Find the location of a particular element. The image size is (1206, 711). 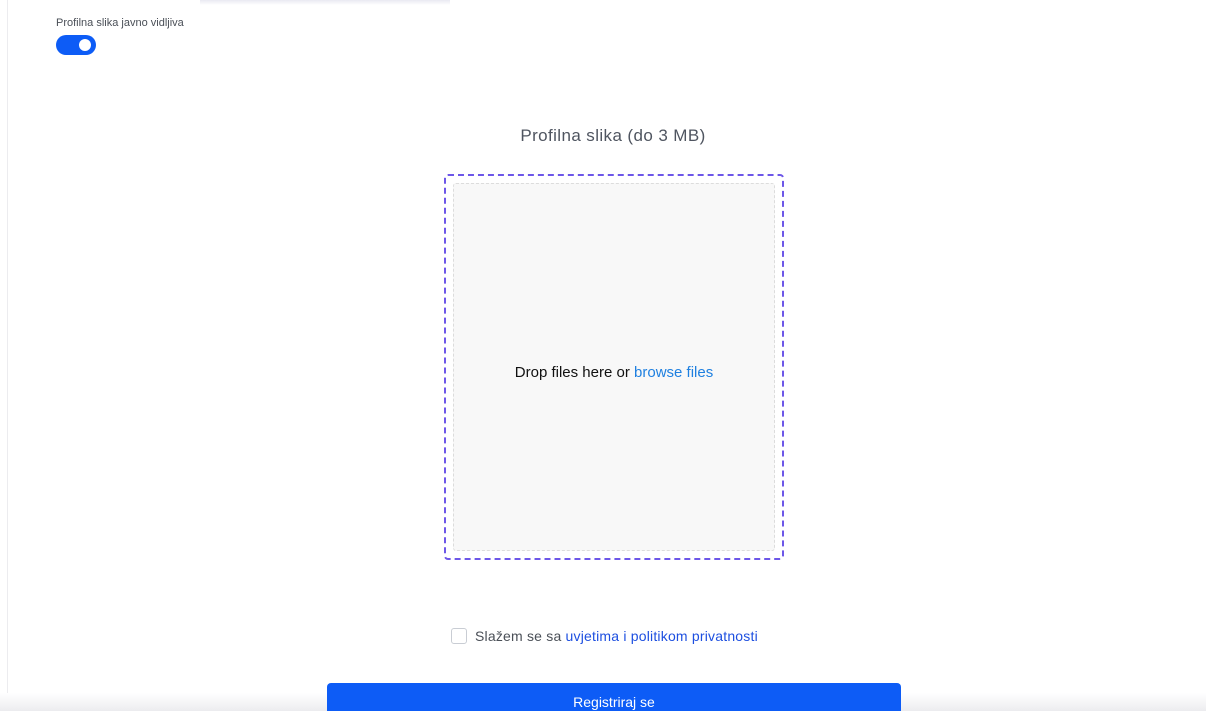

drop-text: Drop files here or is located at coordinates (572, 372).